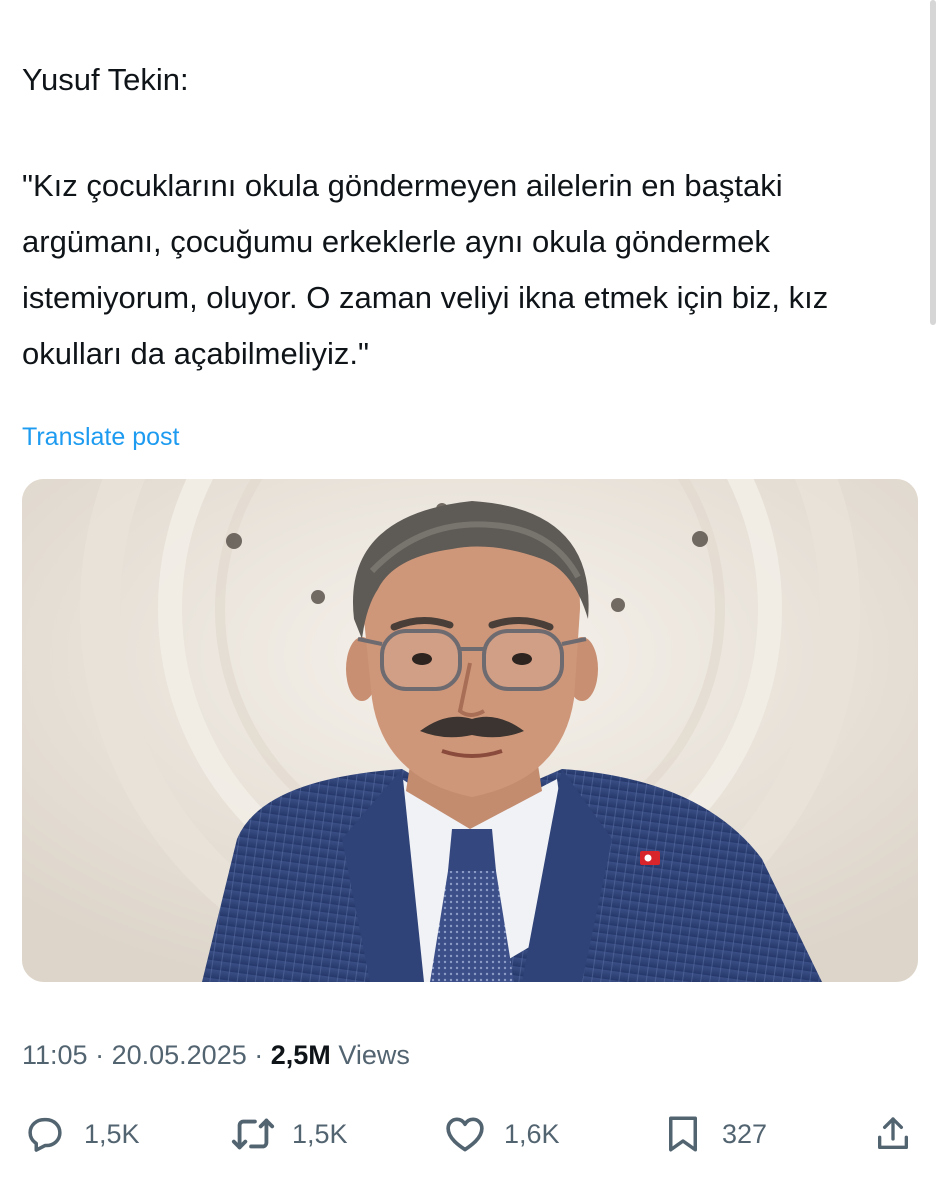 The width and height of the screenshot is (939, 1200). I want to click on like-count: 1,6K, so click(532, 1134).